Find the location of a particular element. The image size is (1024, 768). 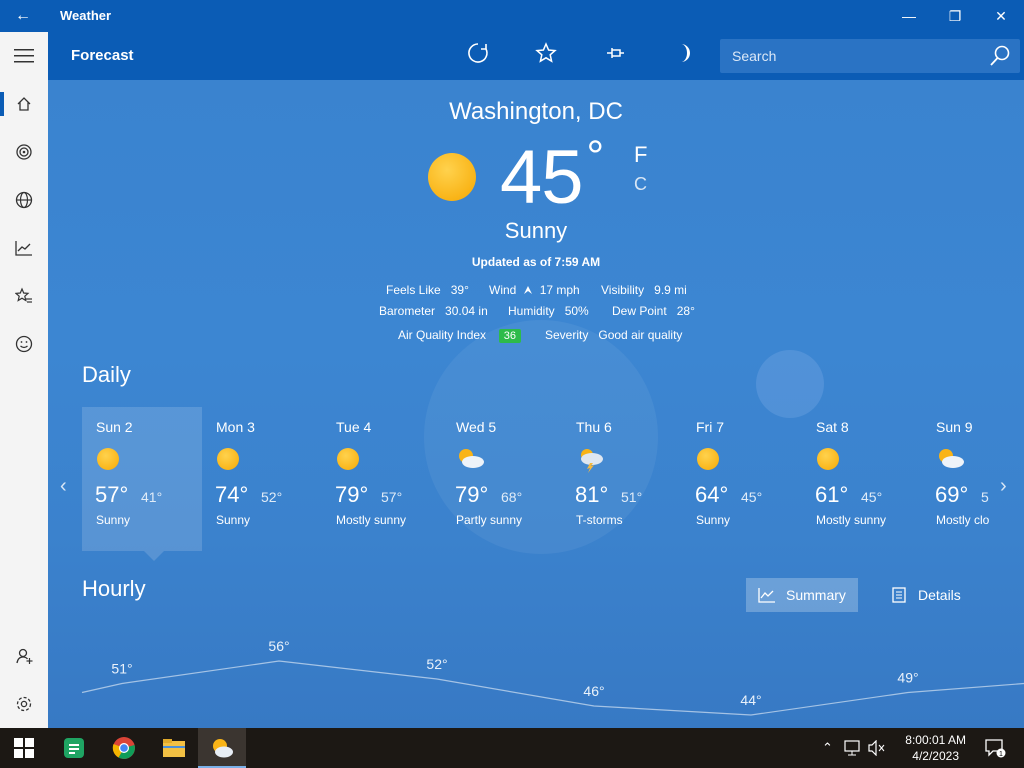

day-low-temp: 5 is located at coordinates (985, 497).